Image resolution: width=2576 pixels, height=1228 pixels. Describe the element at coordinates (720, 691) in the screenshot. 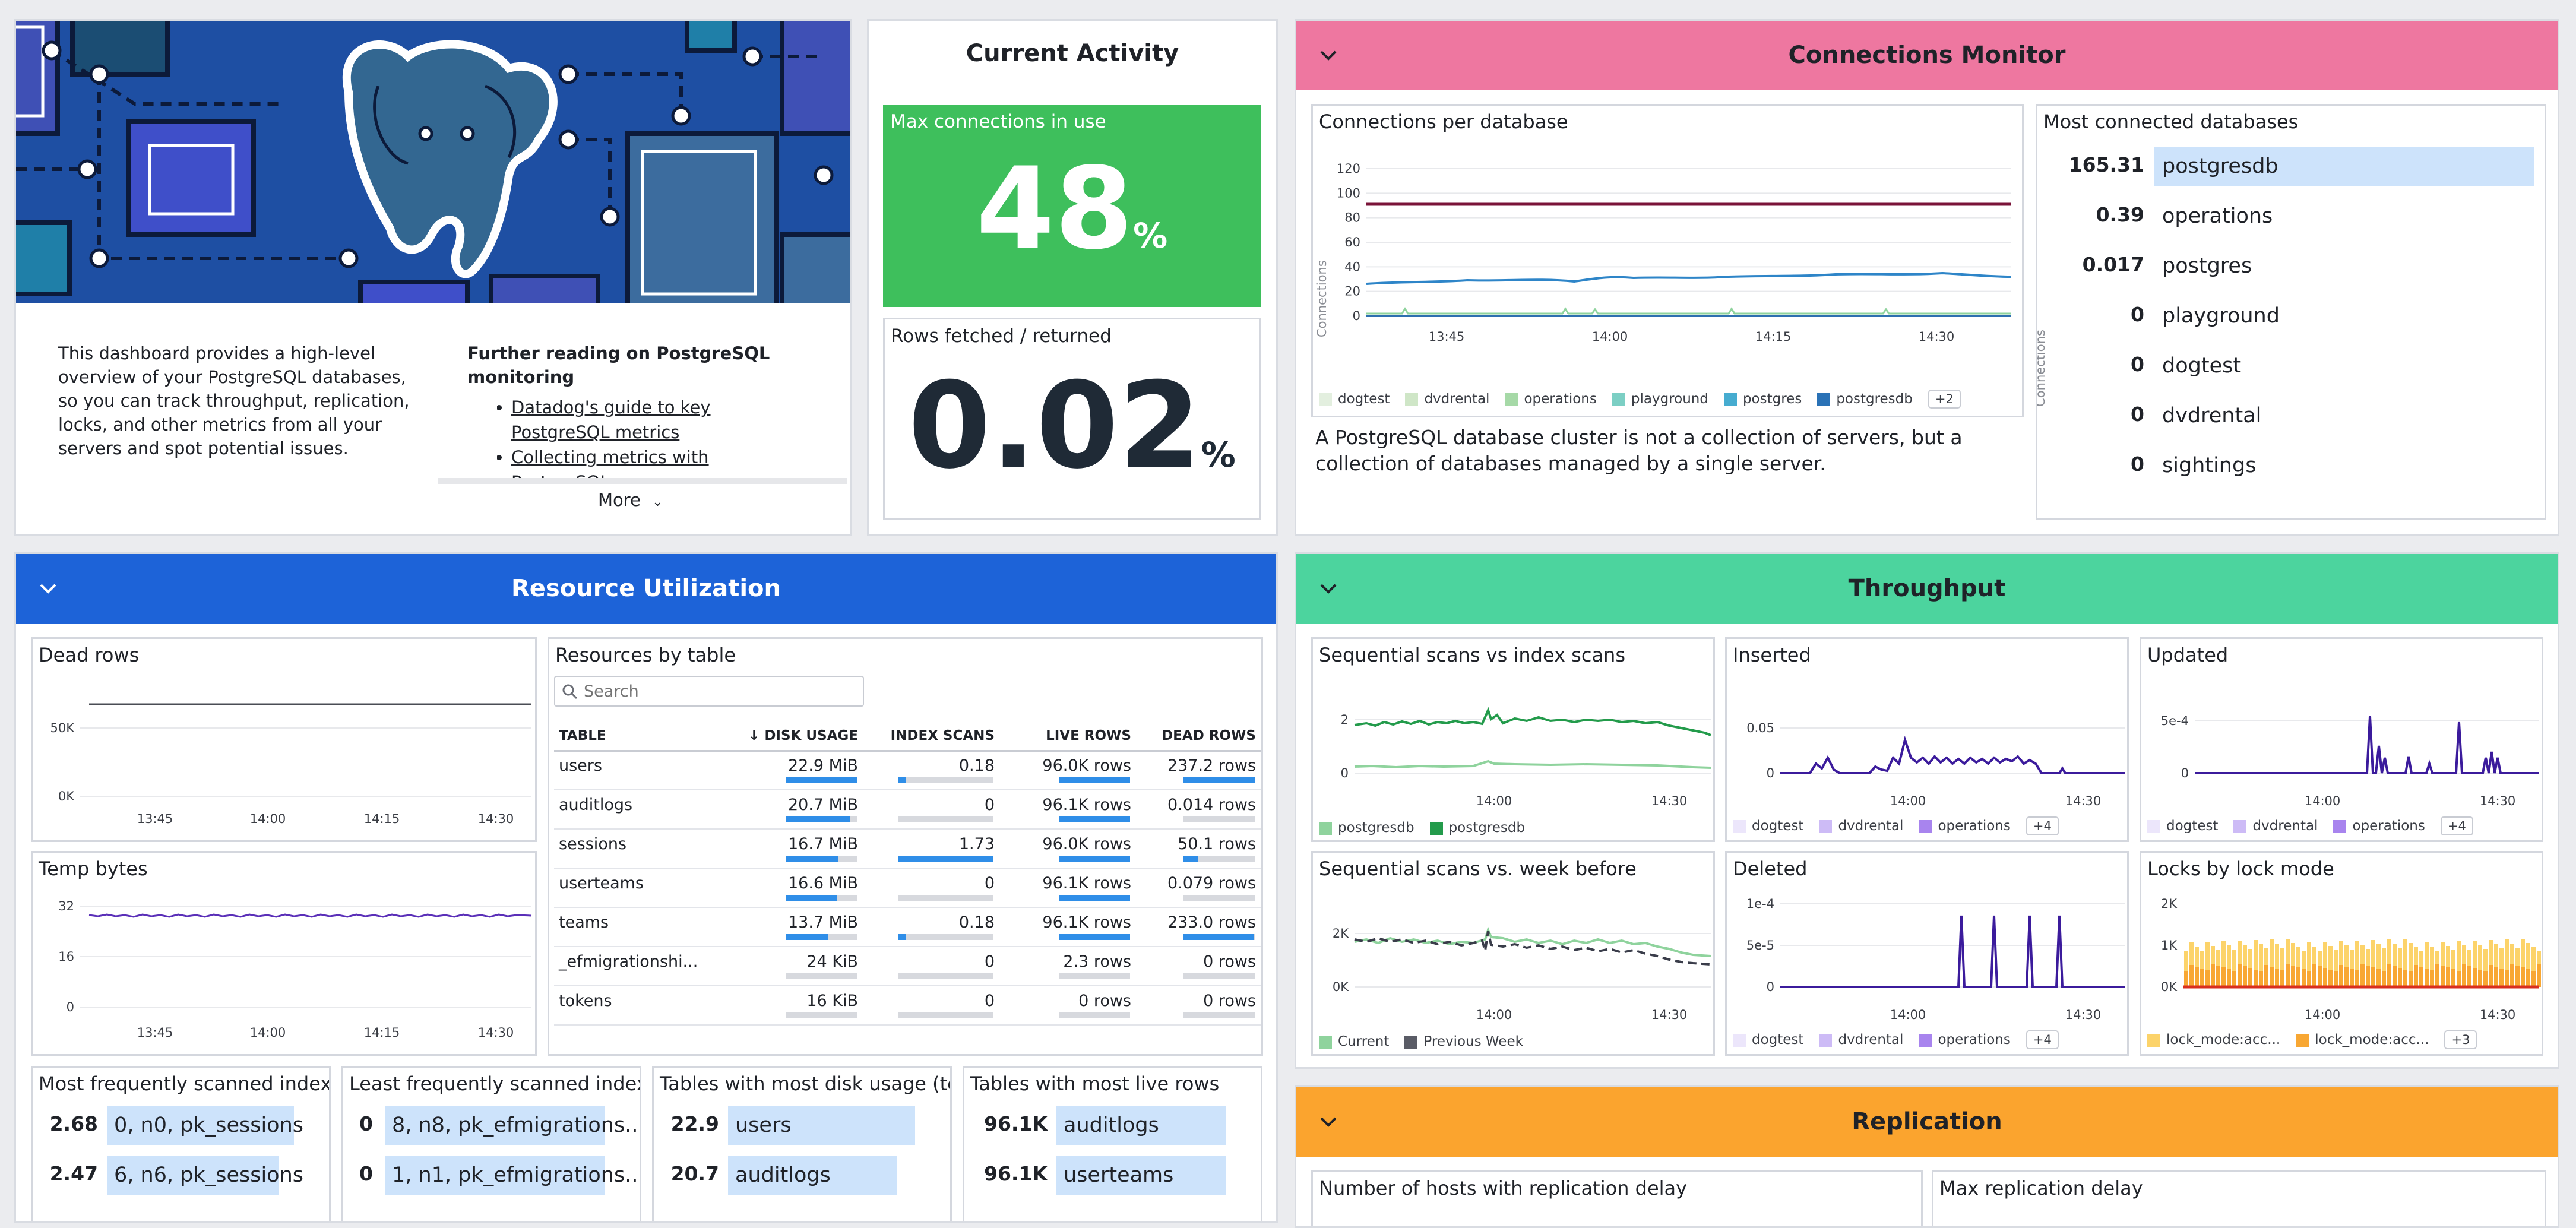

I see `search-input` at that location.